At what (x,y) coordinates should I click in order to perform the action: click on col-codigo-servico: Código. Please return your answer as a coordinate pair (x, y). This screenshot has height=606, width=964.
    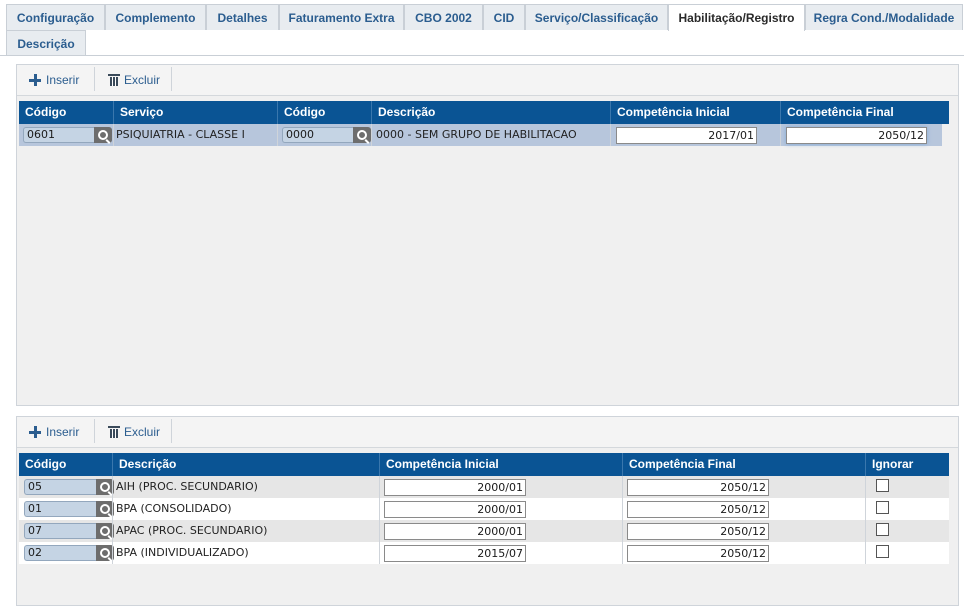
    Looking at the image, I should click on (66, 112).